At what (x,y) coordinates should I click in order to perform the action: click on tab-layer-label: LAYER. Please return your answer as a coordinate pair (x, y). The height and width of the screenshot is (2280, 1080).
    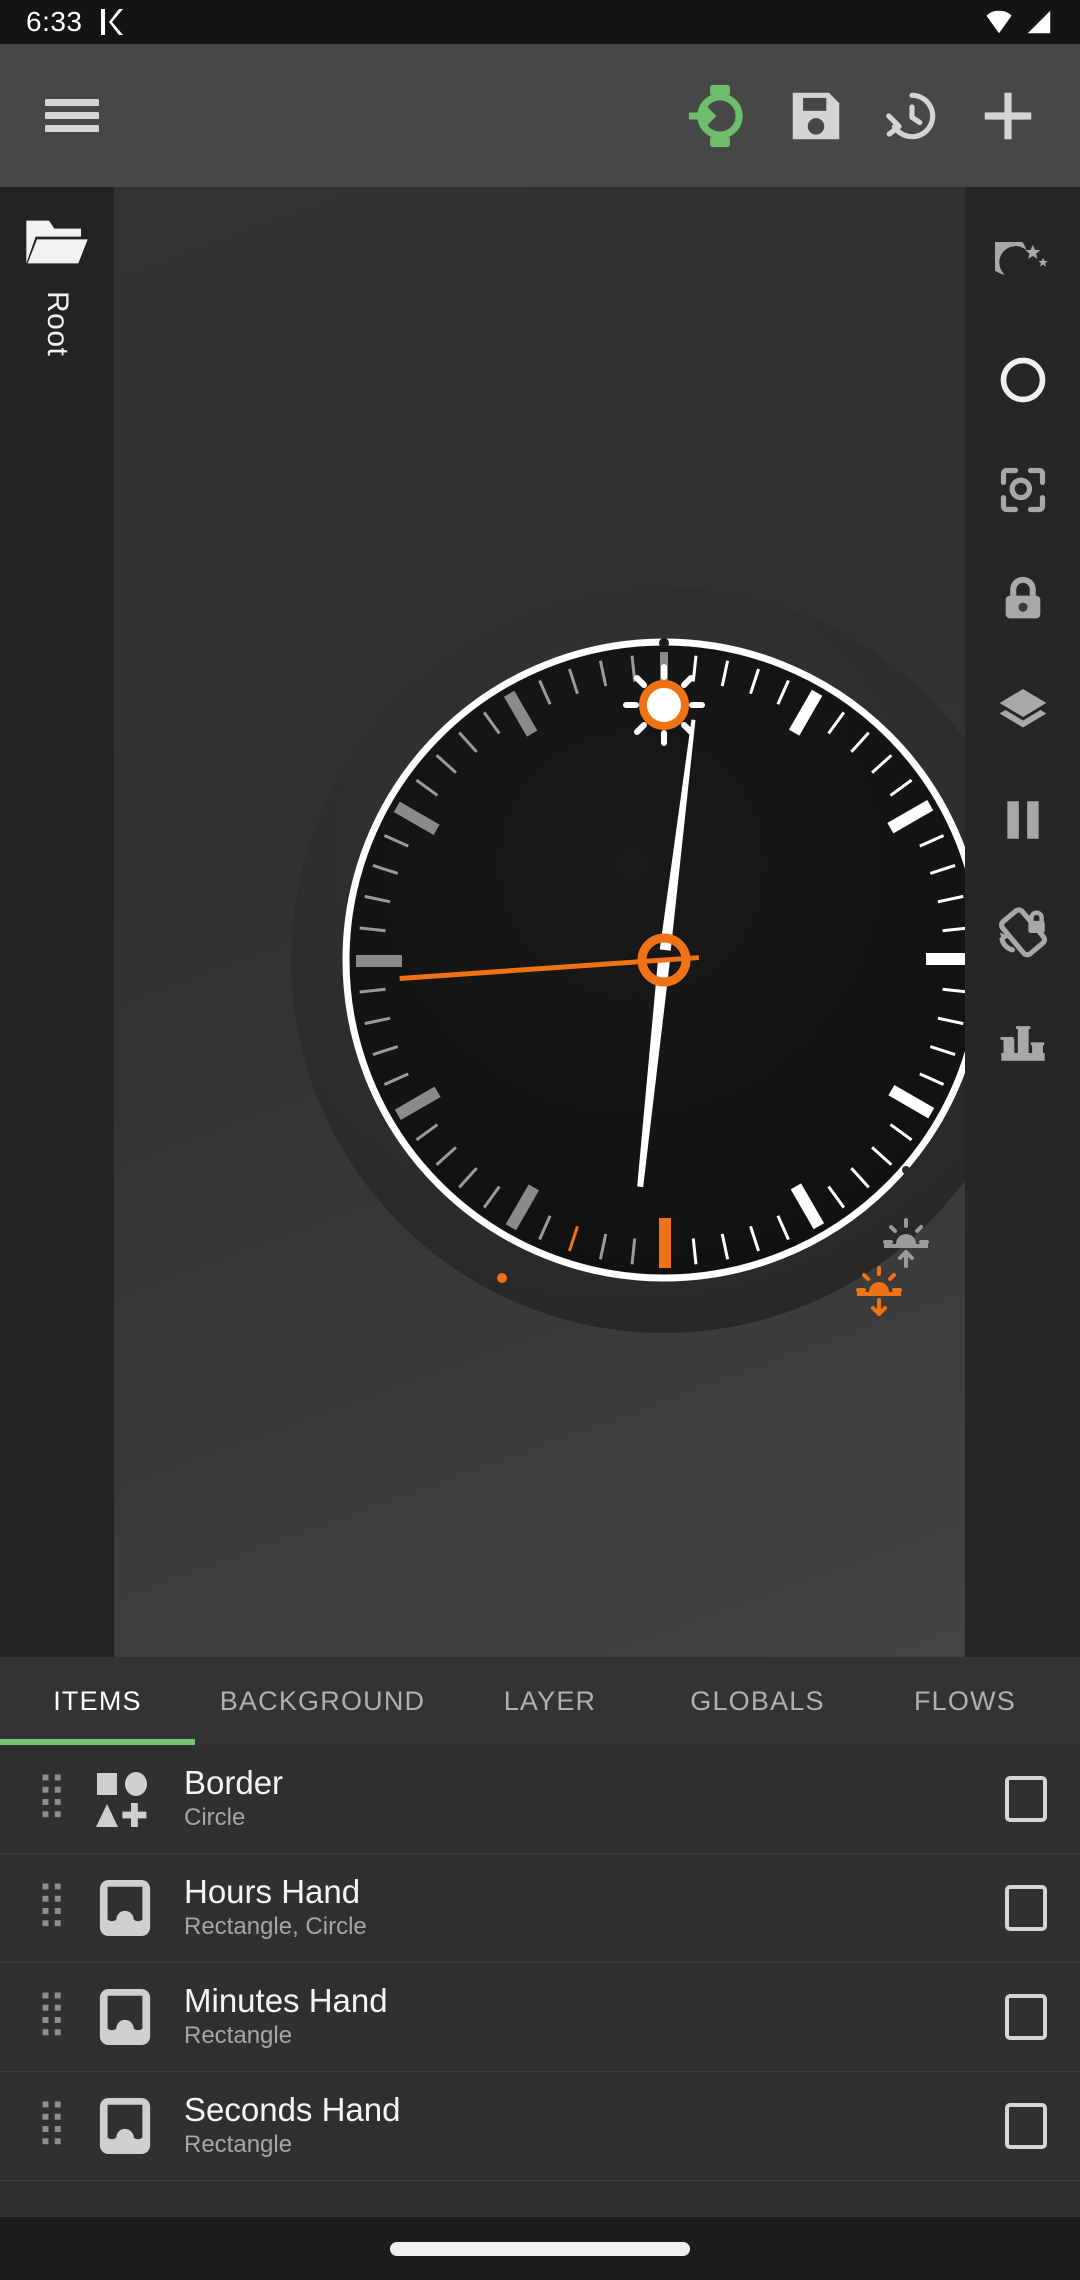
    Looking at the image, I should click on (550, 1700).